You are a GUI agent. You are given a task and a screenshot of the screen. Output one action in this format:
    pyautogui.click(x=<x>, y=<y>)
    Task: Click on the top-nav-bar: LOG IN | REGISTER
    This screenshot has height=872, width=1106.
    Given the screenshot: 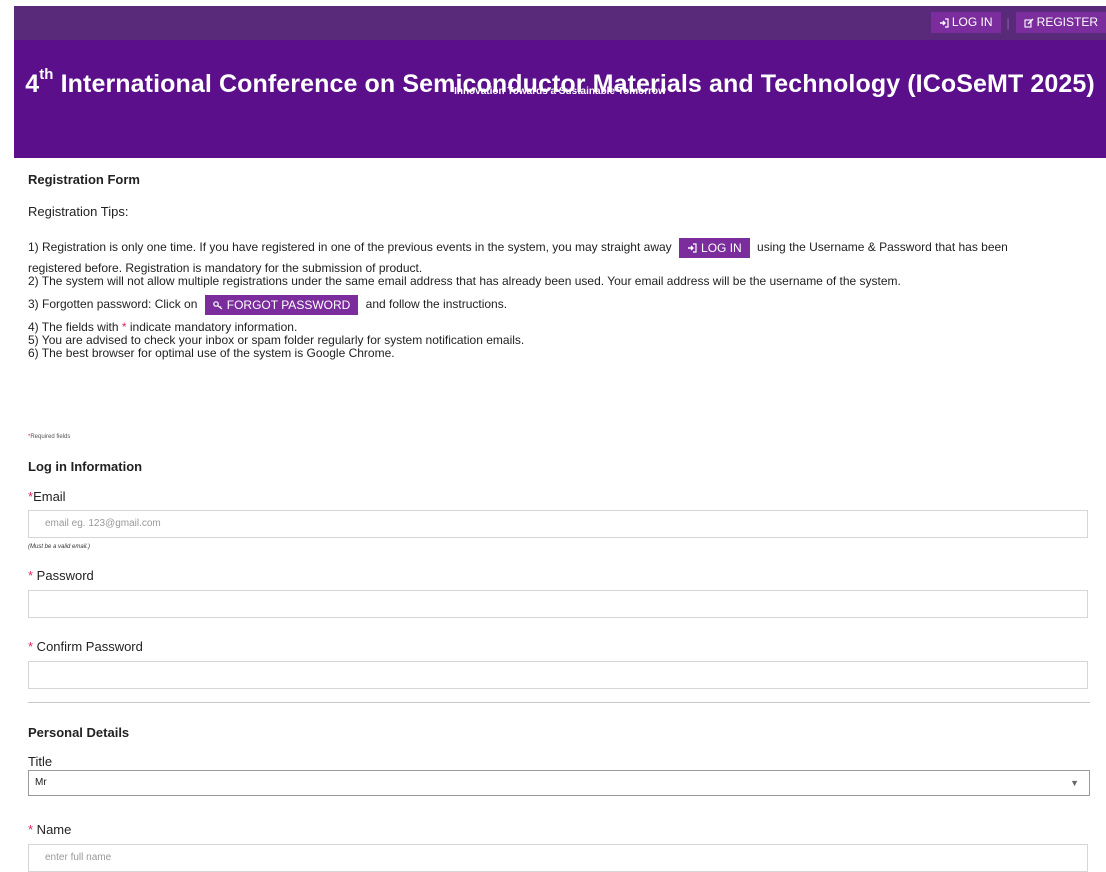 What is the action you would take?
    pyautogui.click(x=560, y=23)
    